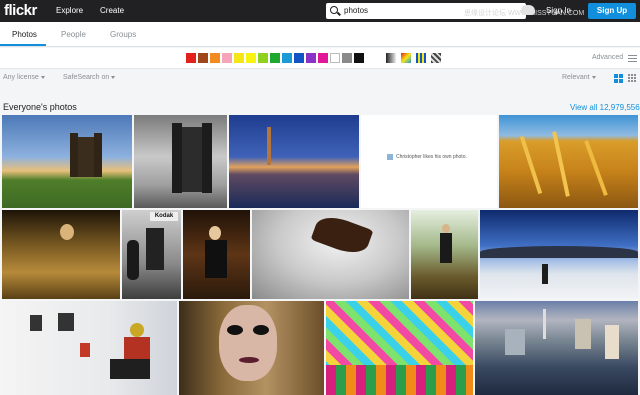  What do you see at coordinates (24, 34) in the screenshot?
I see `tab-photos: Photos` at bounding box center [24, 34].